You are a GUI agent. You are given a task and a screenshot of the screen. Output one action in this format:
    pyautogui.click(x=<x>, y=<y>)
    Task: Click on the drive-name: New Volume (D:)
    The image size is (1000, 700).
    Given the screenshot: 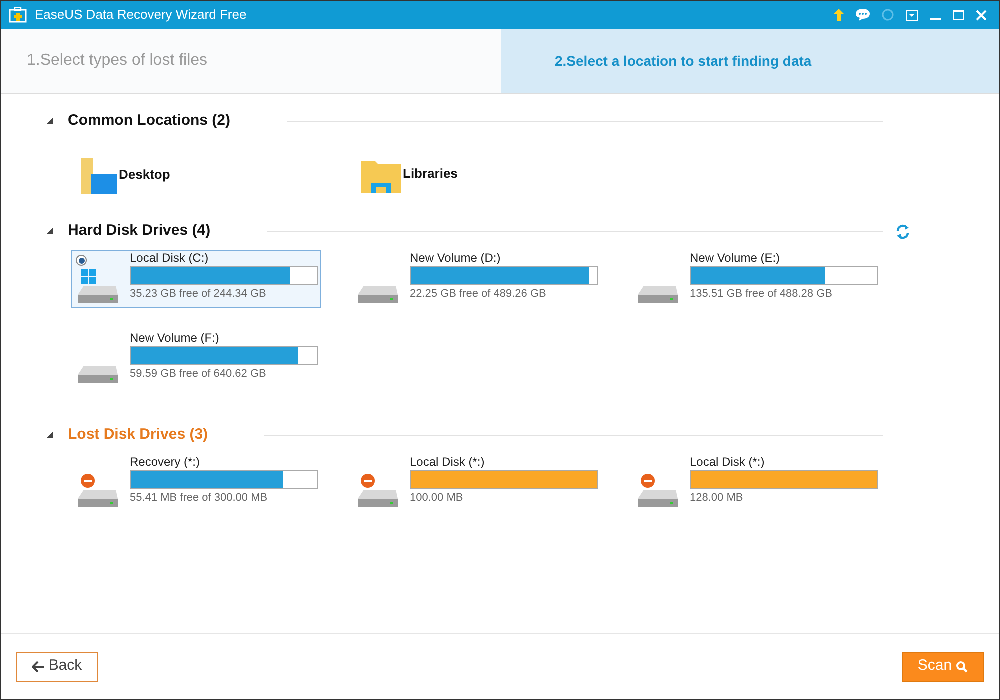 What is the action you would take?
    pyautogui.click(x=456, y=258)
    